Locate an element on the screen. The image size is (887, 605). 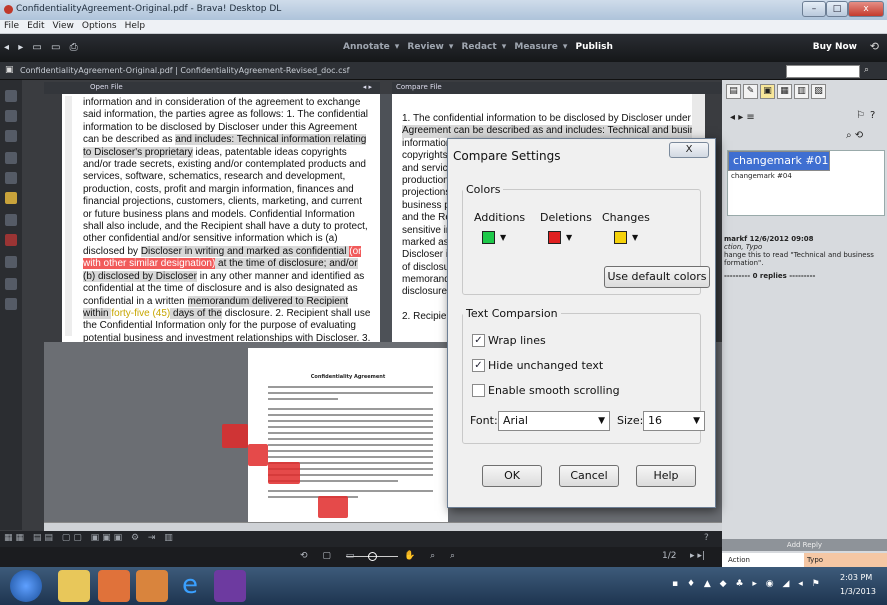
hide-unchanged-checkbox: ✓ is located at coordinates (478, 365).